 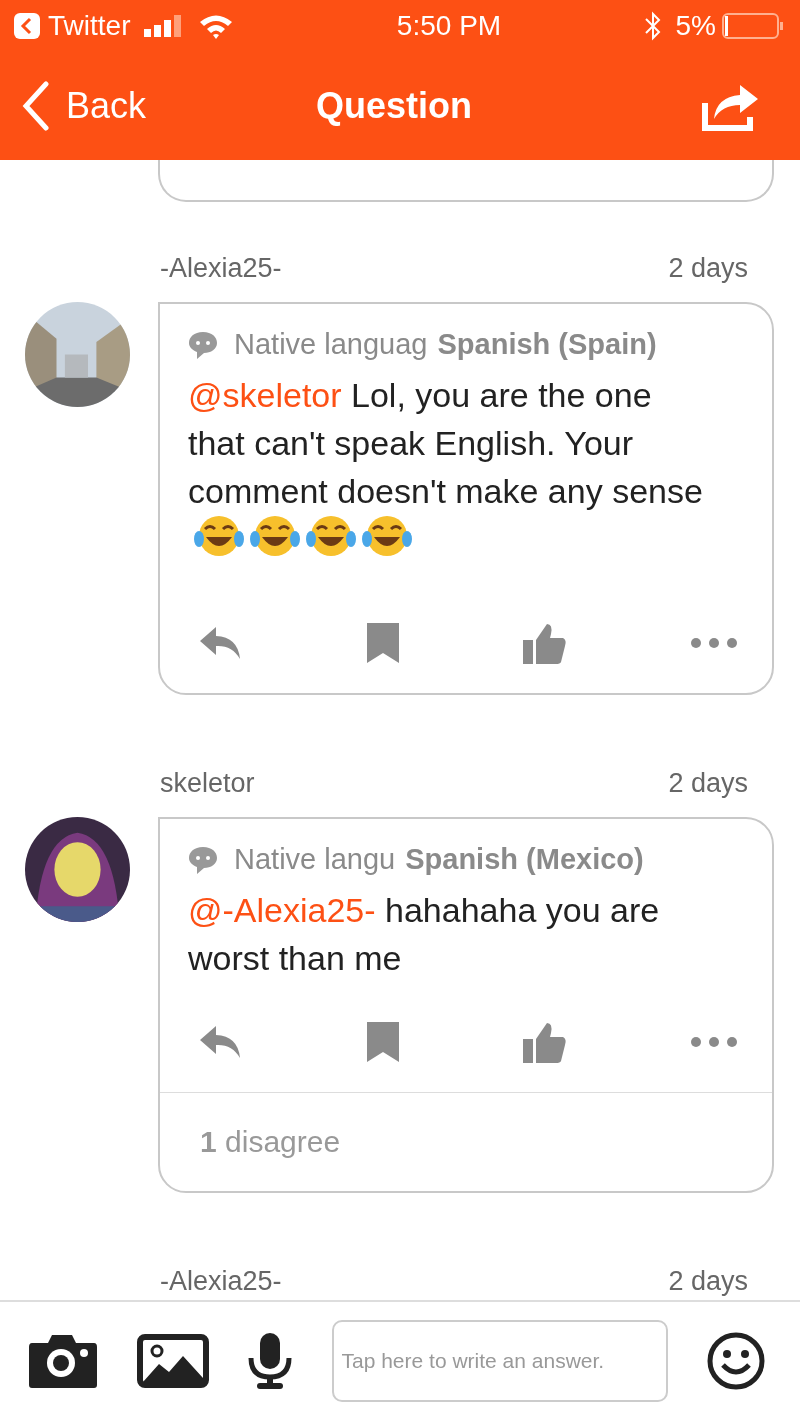 What do you see at coordinates (207, 783) in the screenshot?
I see `username: skeletor` at bounding box center [207, 783].